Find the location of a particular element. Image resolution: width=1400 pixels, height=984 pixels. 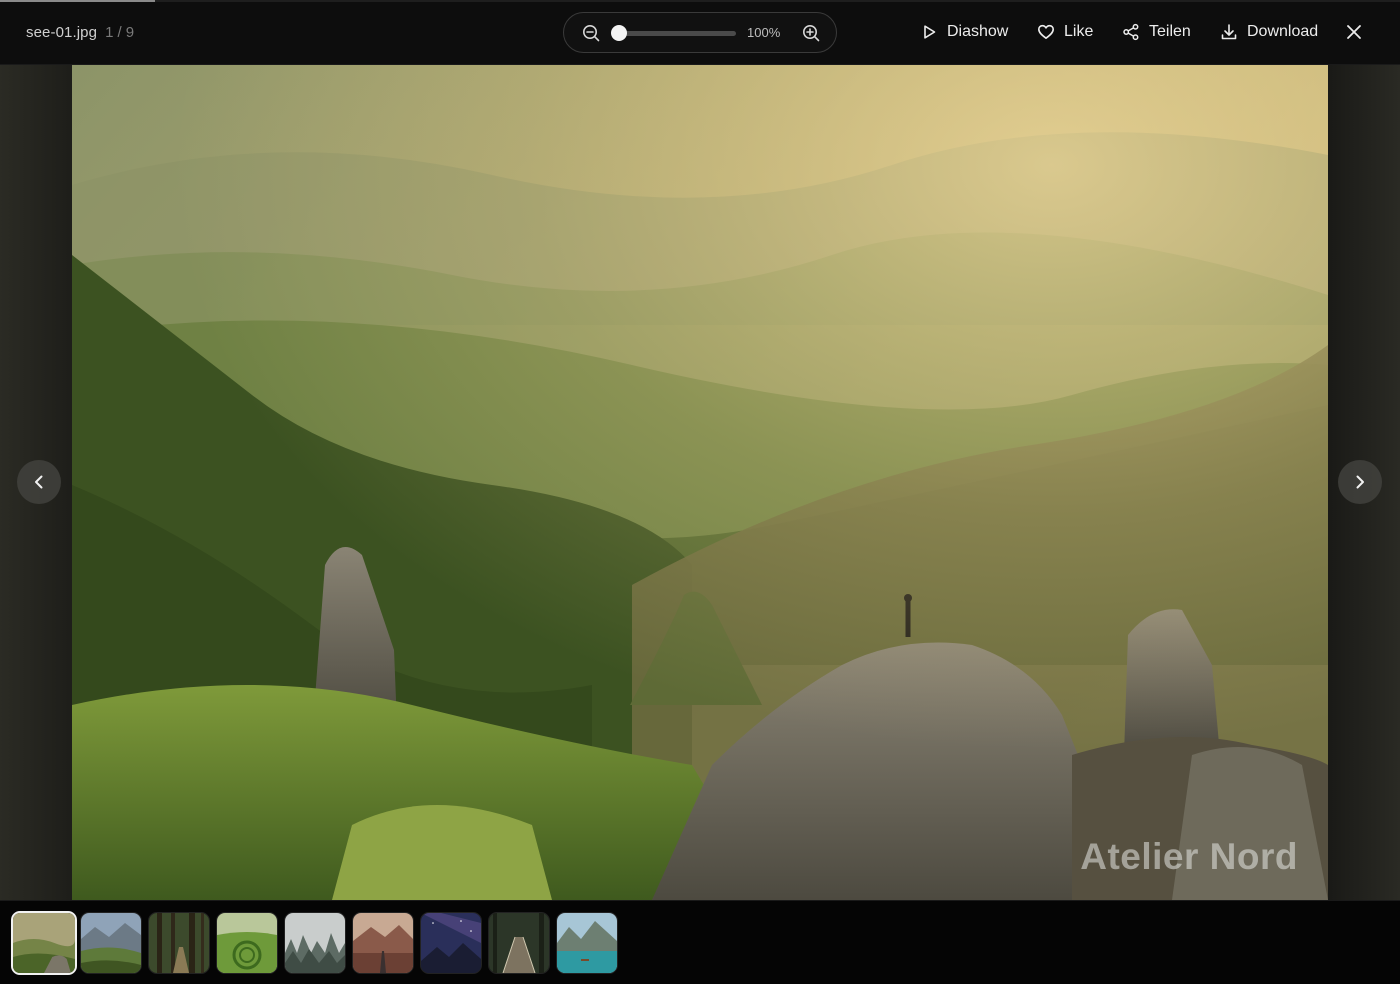

thumbnail-strip is located at coordinates (700, 942).